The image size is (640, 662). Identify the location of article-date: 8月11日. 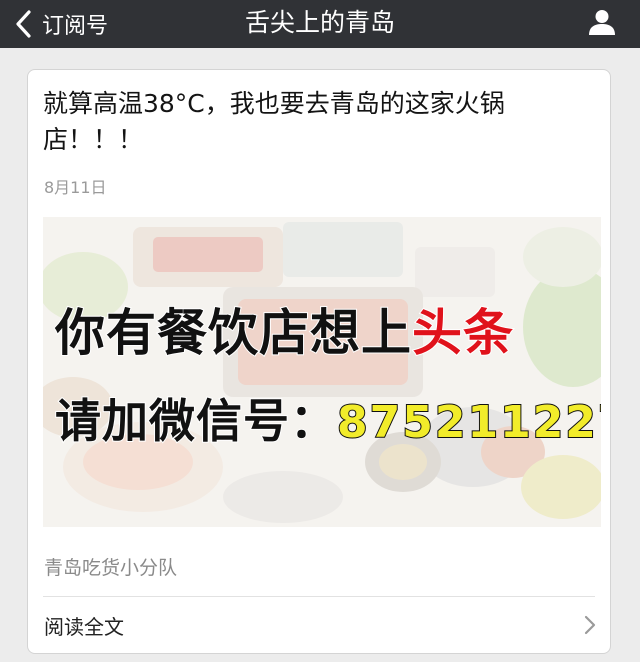
(75, 187).